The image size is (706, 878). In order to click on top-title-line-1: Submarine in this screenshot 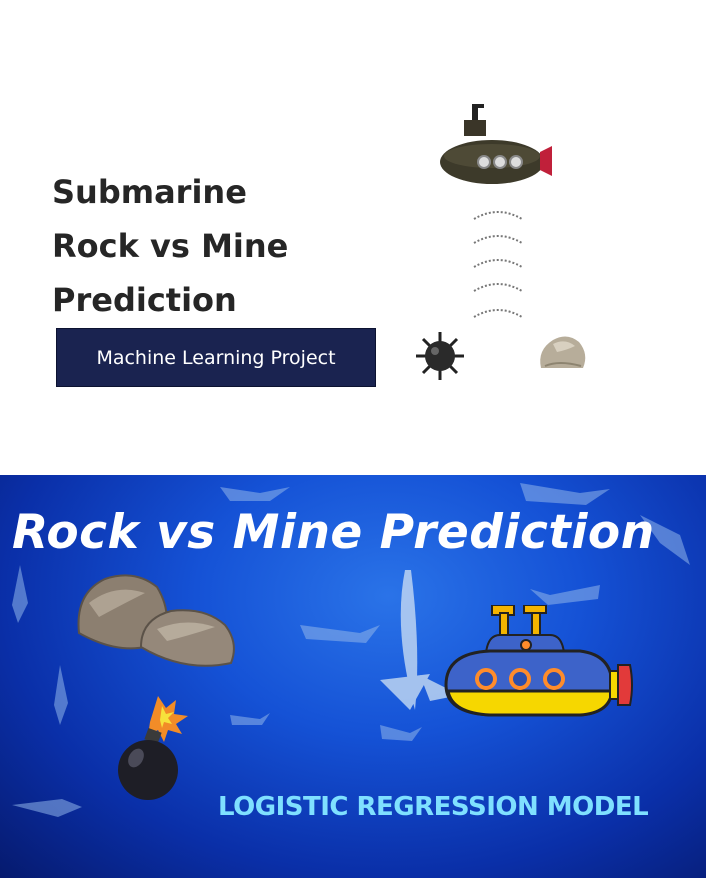, I will do `click(149, 192)`.